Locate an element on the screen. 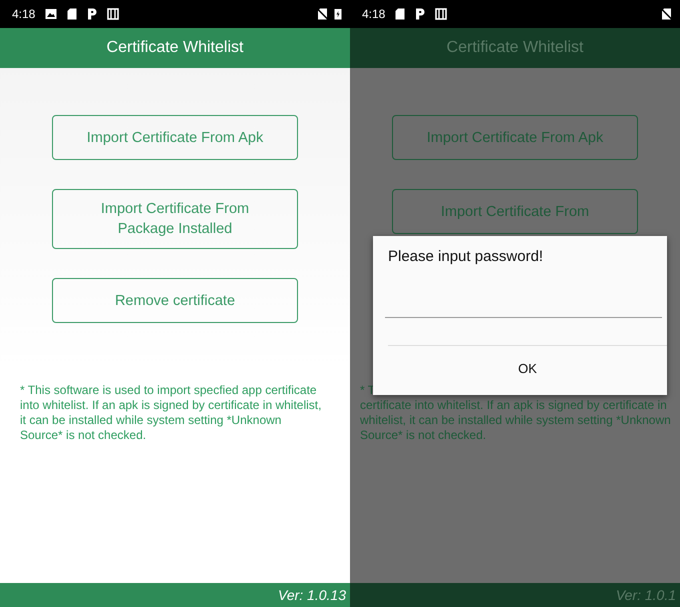  description-text: * This software is used to import specfied app certificate into whitelist. If an apk is signed by certificate in whitelist, it can be installed while system setting *Unknown Source* is not checked. is located at coordinates (171, 413).